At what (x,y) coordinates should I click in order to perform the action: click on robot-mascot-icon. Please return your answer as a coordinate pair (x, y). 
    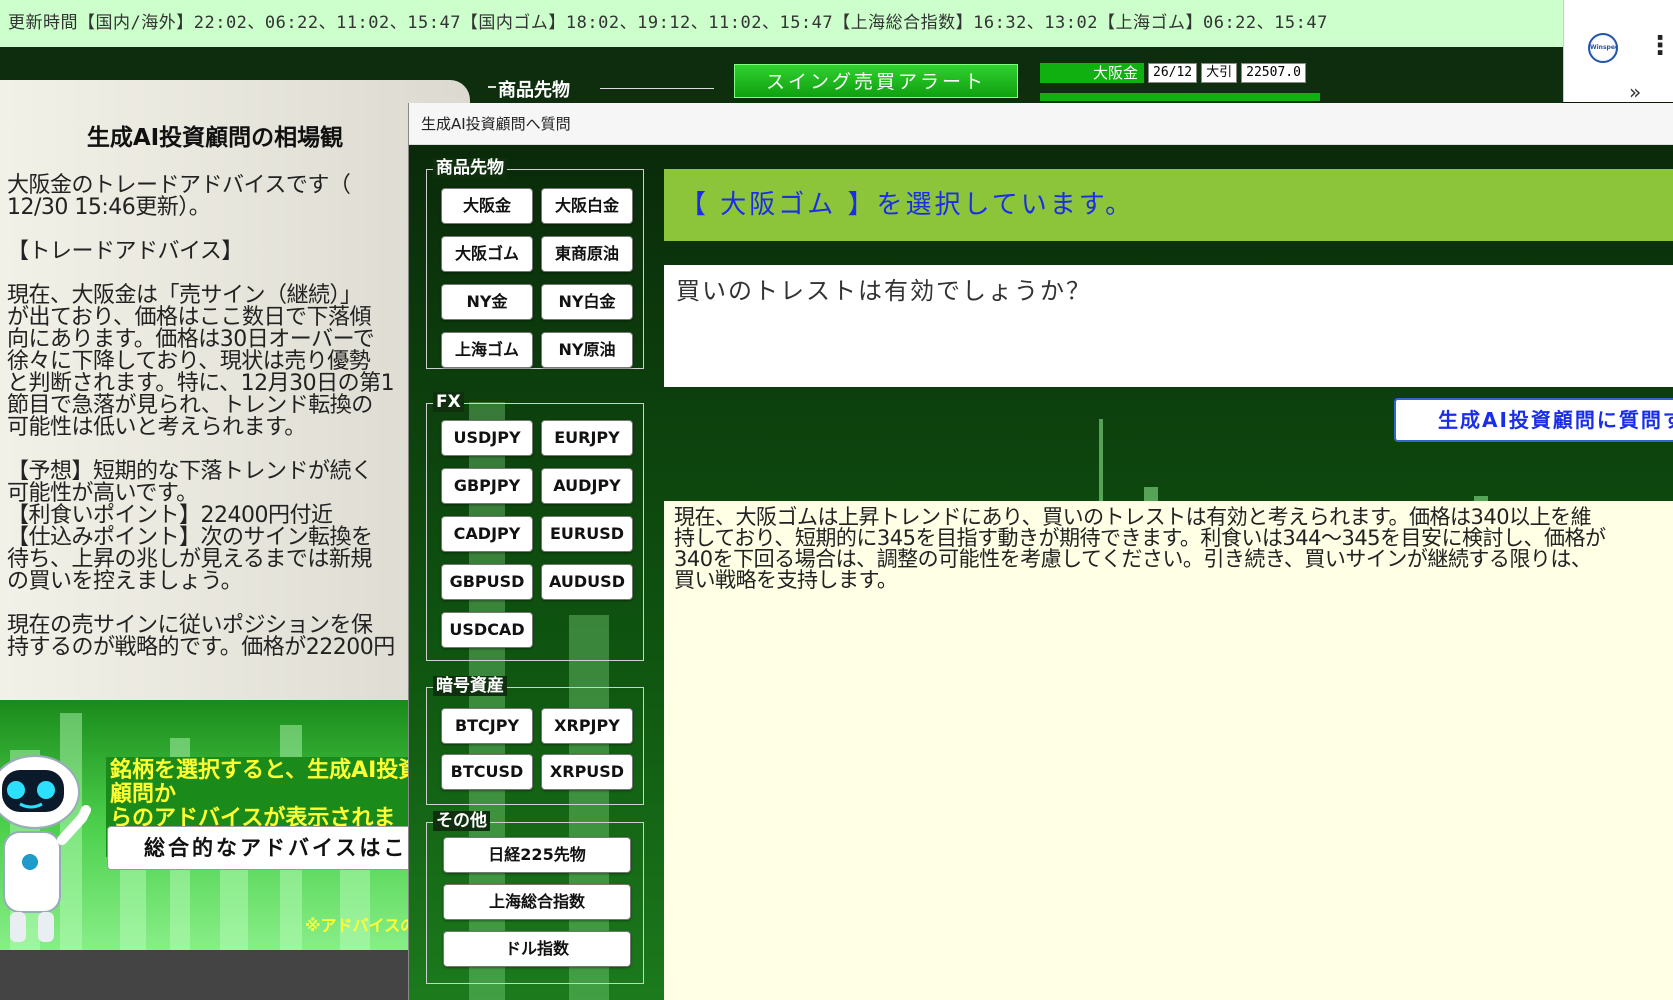
    Looking at the image, I should click on (45, 848).